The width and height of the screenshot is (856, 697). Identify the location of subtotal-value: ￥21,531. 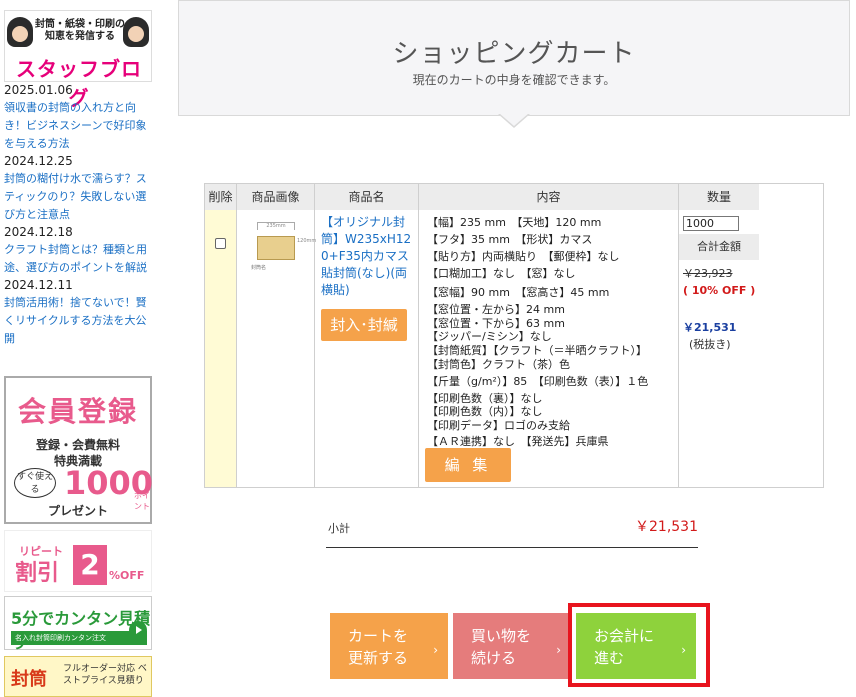
(666, 527).